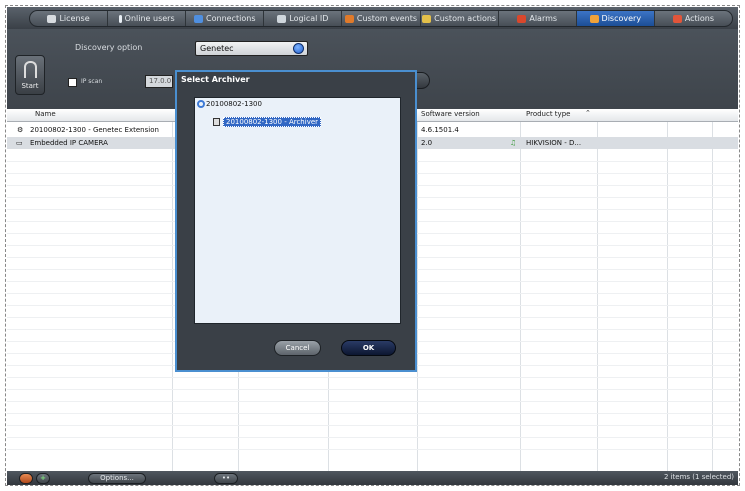 This screenshot has width=745, height=491. I want to click on more-icon: ••, so click(226, 478).